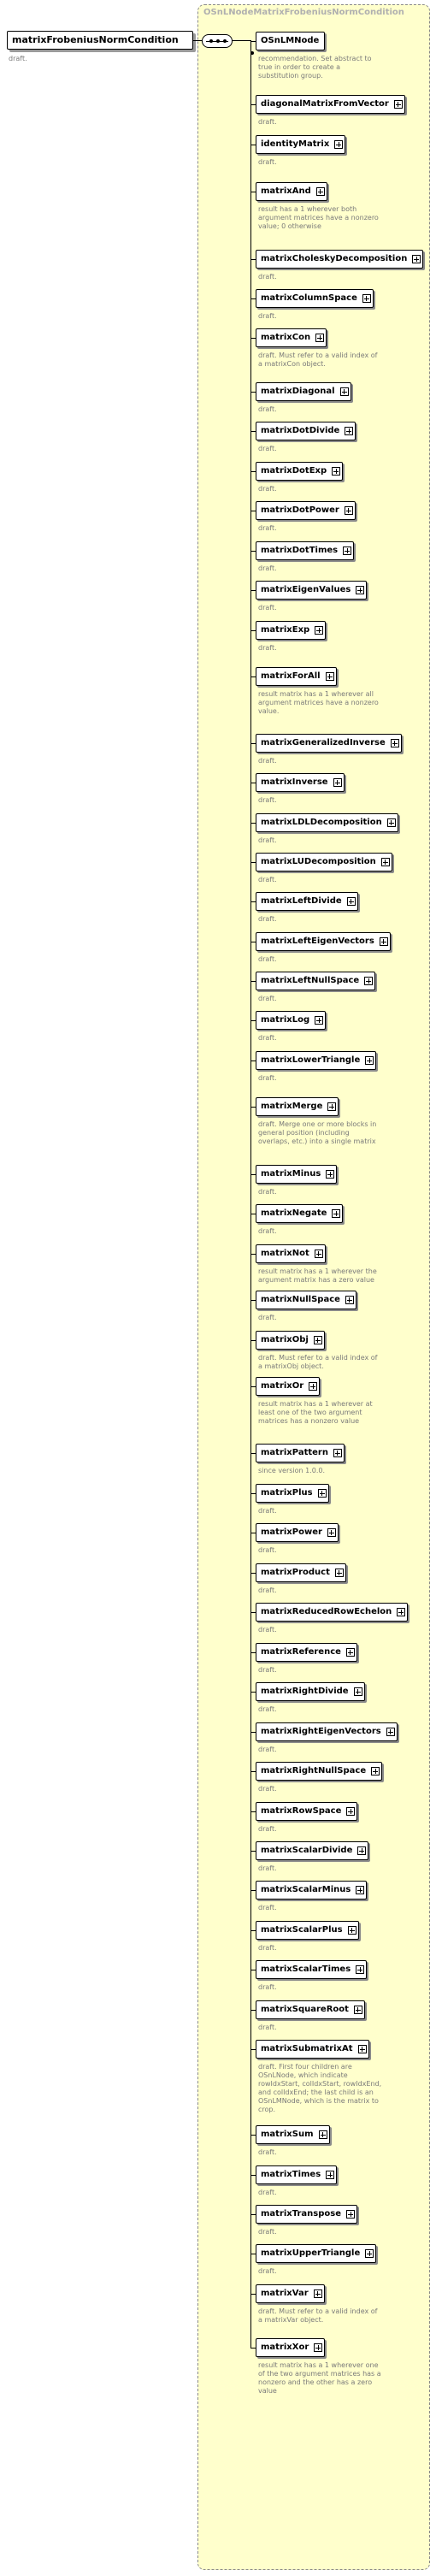 This screenshot has height=2576, width=436. Describe the element at coordinates (306, 431) in the screenshot. I see `child-element-box: matrixDotDivide` at that location.